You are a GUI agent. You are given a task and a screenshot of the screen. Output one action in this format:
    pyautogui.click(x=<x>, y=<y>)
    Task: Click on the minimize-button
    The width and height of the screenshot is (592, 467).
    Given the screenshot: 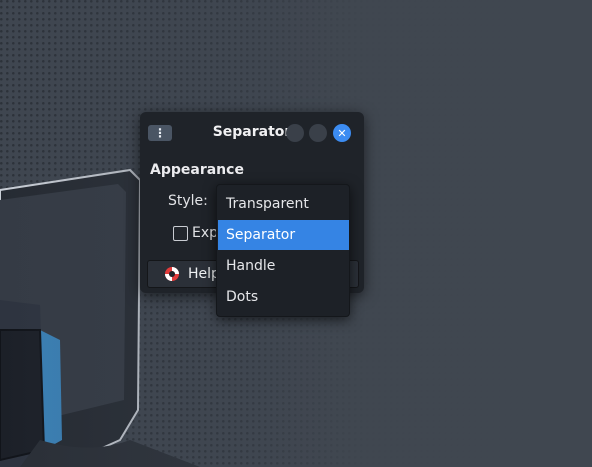 What is the action you would take?
    pyautogui.click(x=295, y=133)
    